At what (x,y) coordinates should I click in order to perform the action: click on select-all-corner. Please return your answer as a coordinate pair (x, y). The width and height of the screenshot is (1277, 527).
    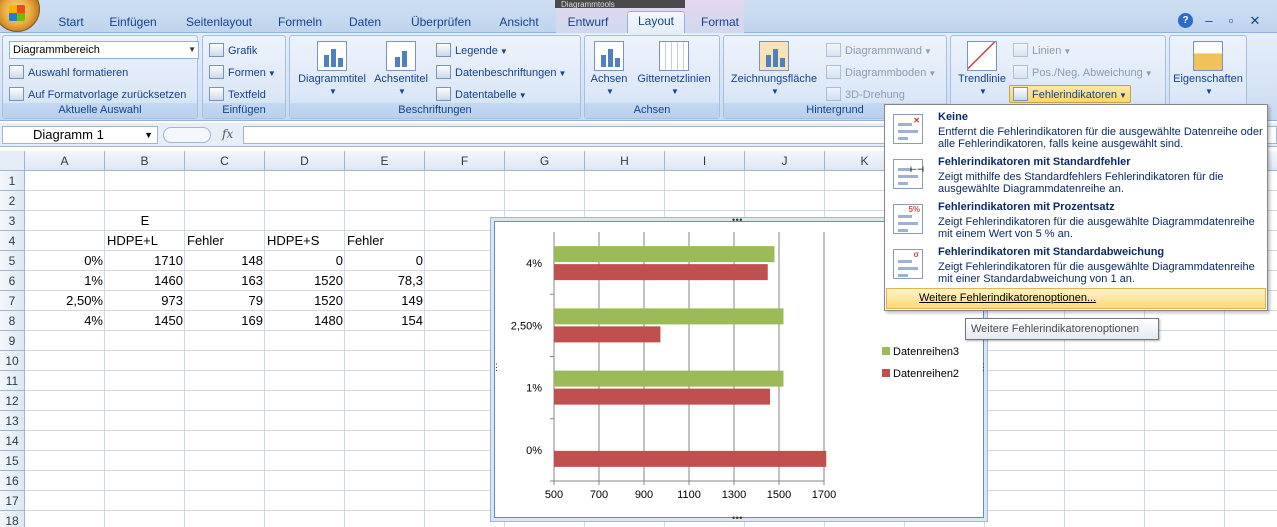
    Looking at the image, I should click on (12, 161).